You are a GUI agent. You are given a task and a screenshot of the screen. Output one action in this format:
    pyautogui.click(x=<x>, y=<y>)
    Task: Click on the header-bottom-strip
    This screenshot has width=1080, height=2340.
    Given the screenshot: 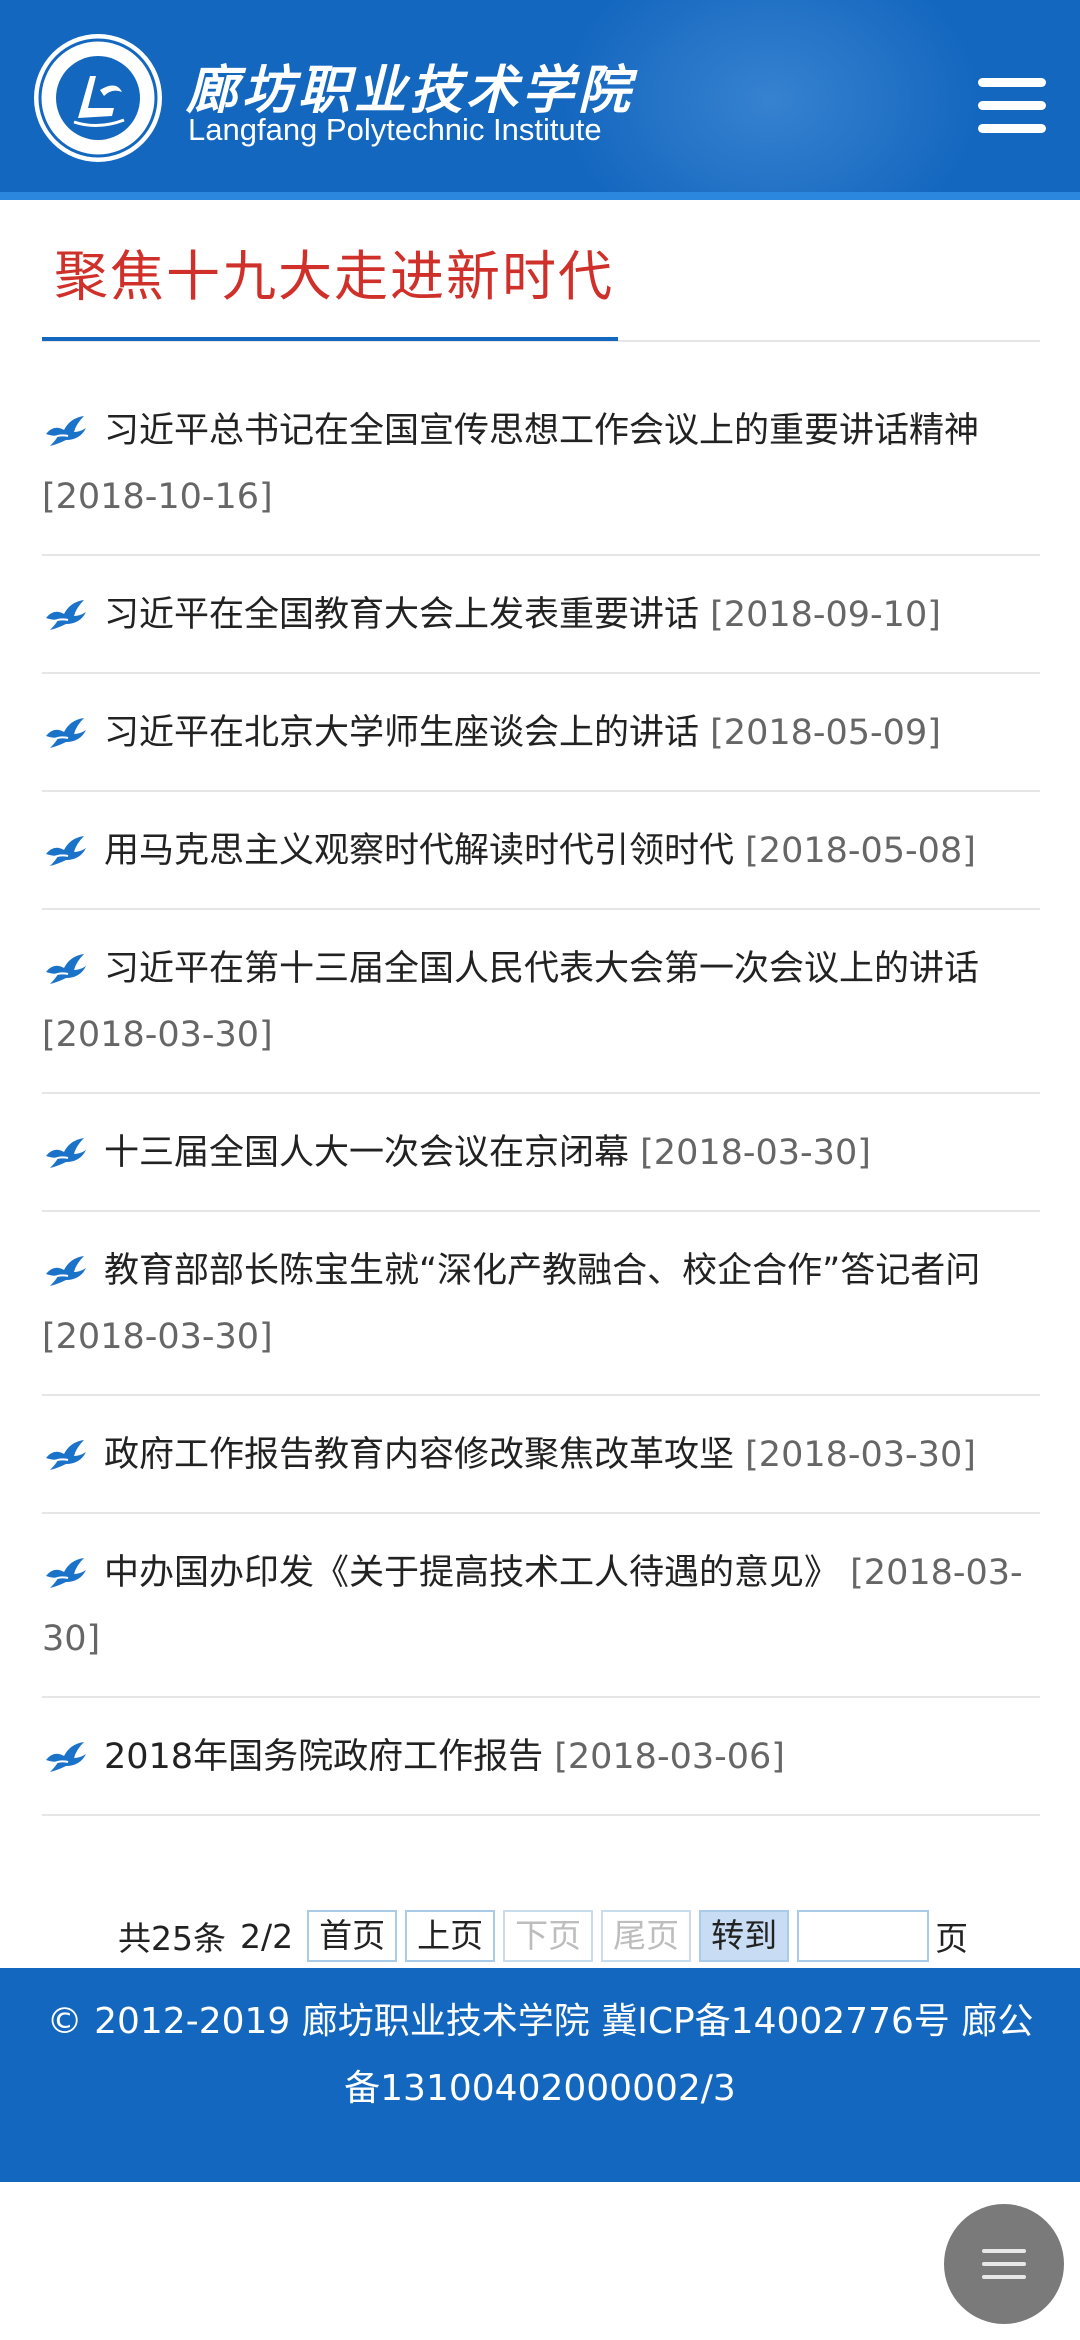 What is the action you would take?
    pyautogui.click(x=540, y=196)
    